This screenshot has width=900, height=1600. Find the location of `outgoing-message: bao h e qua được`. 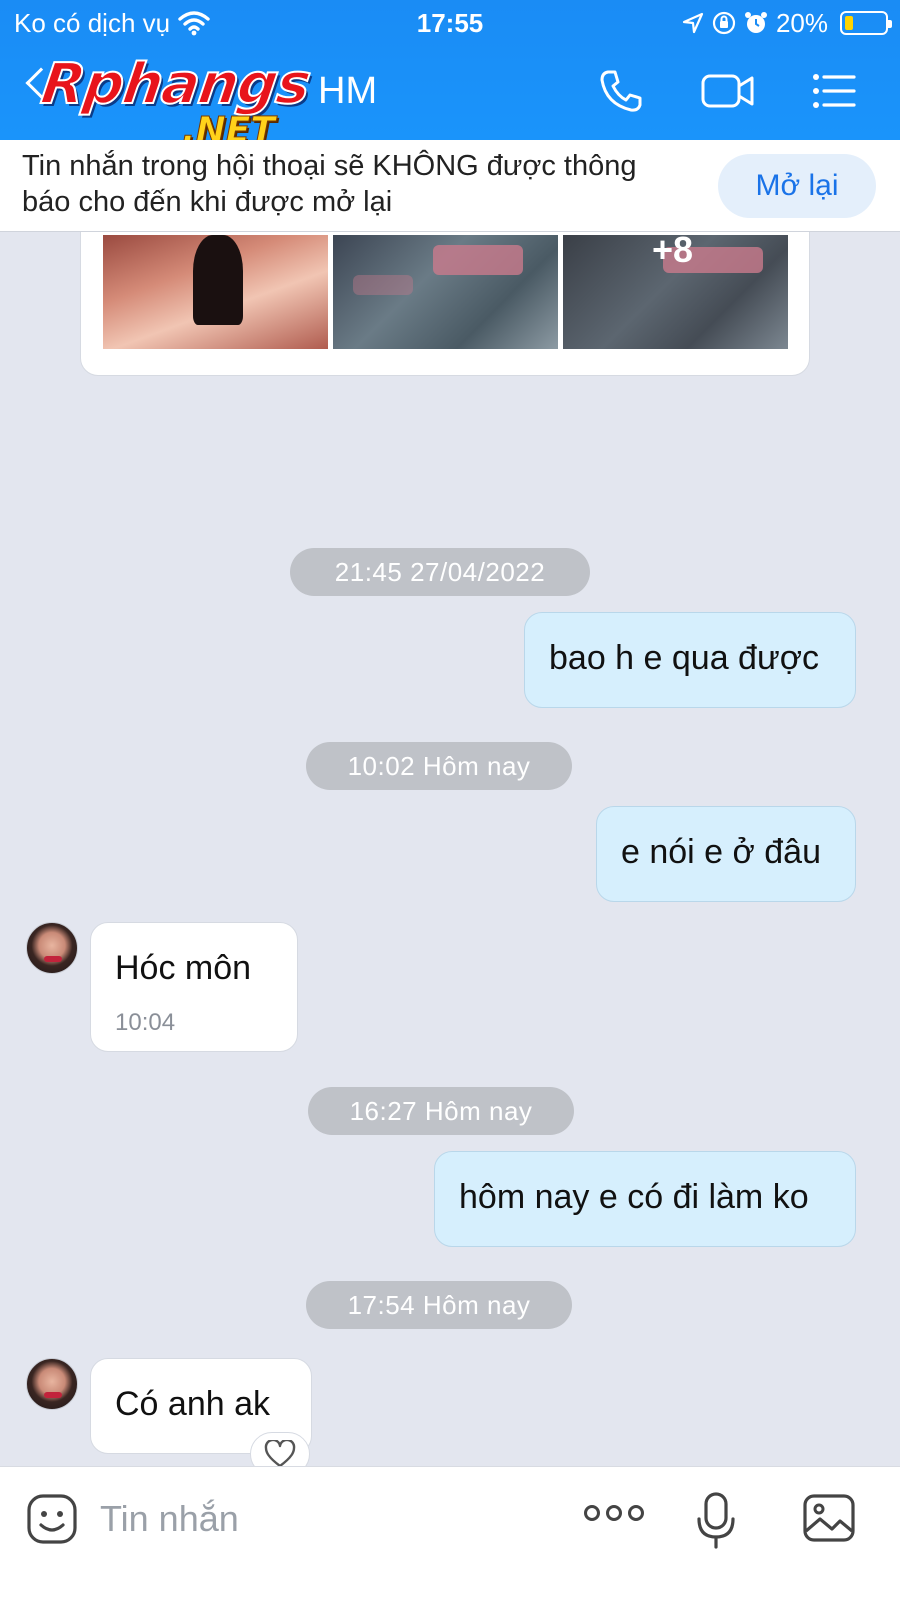

outgoing-message: bao h e qua được is located at coordinates (690, 660).